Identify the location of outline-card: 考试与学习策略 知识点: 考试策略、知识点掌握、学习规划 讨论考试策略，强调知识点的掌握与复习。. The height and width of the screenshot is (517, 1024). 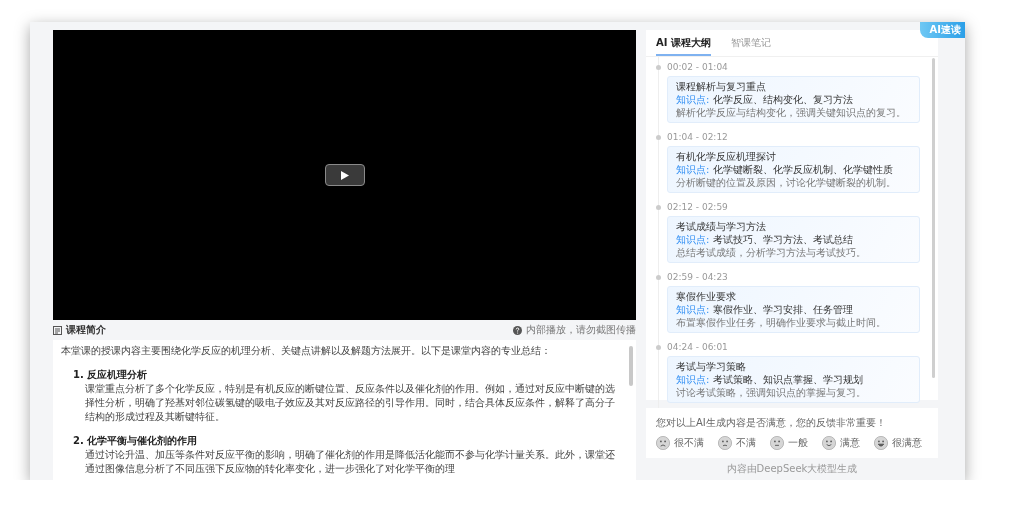
(793, 379).